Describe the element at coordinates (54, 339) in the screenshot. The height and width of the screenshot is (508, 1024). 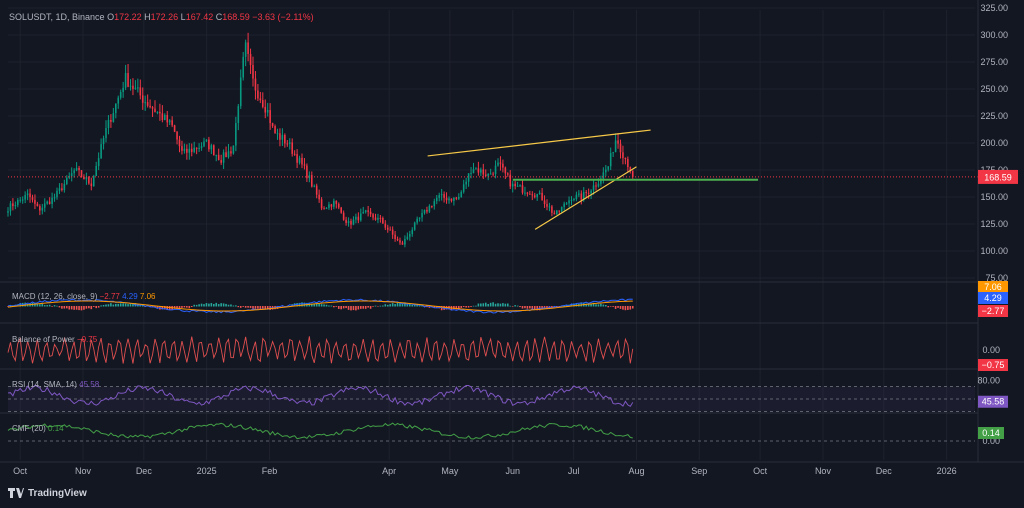
I see `bop-legend: Balance of Power −0.75` at that location.